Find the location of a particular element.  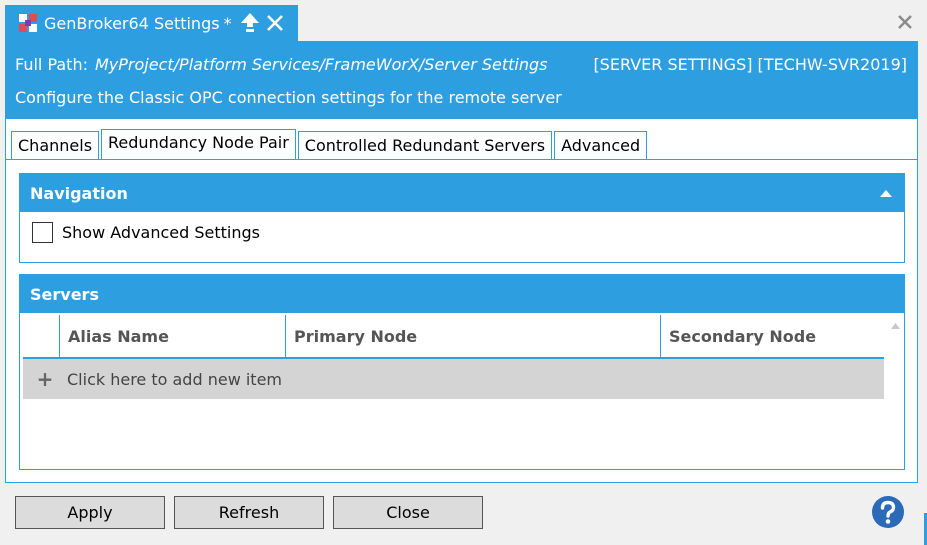

grid-header: Alias Name Primary Node Secondary Node is located at coordinates (453, 337).